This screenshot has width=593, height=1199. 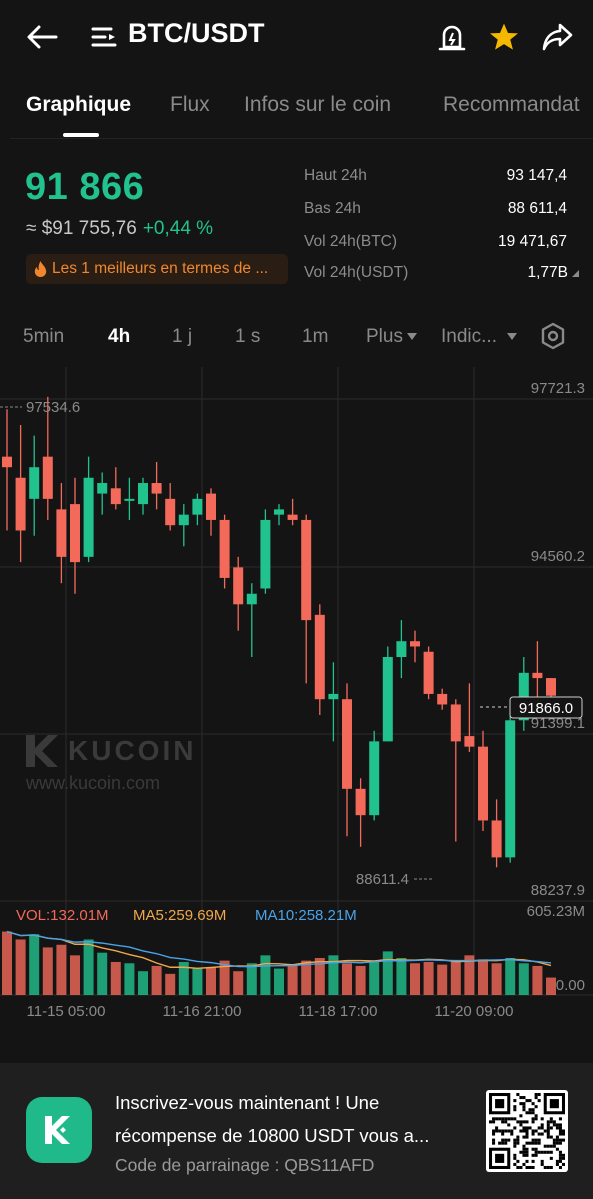 I want to click on x-tick-label: 11-18 17:00, so click(x=338, y=1011).